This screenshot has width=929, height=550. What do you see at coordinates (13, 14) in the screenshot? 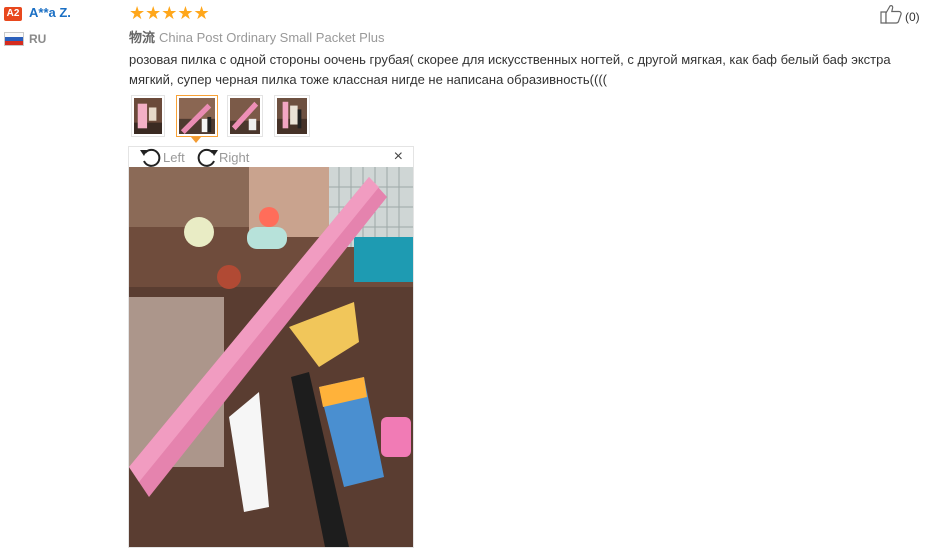
I see `buyer-level-badge: A2` at bounding box center [13, 14].